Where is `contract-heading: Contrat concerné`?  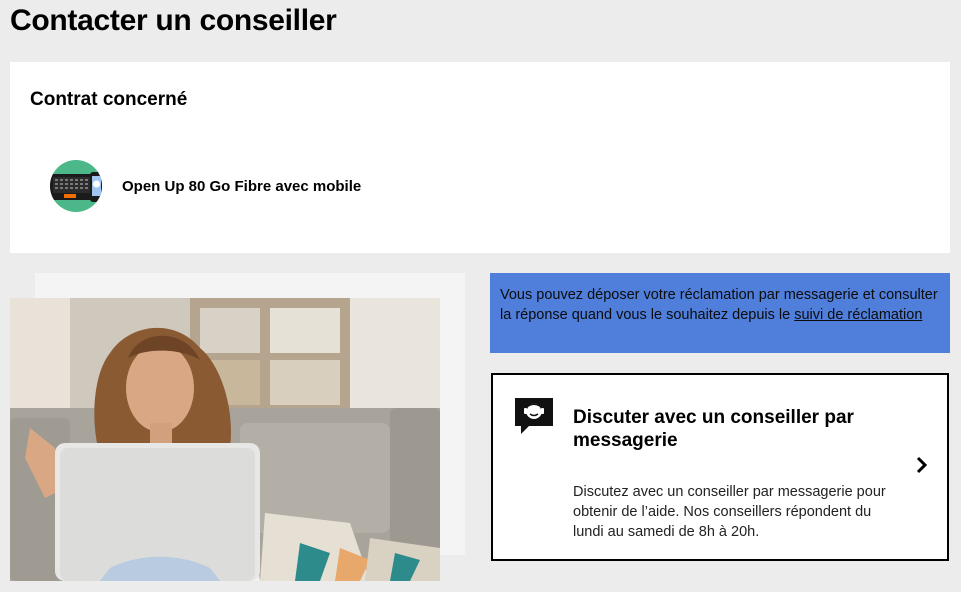 contract-heading: Contrat concerné is located at coordinates (109, 99).